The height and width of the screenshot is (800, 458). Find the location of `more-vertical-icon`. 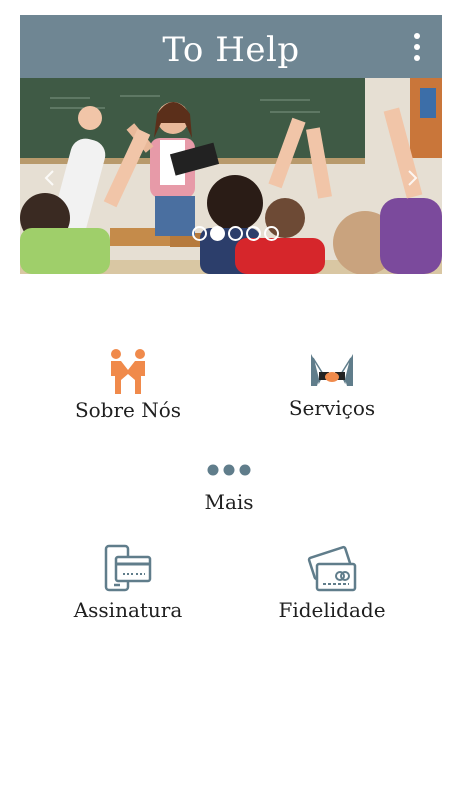

more-vertical-icon is located at coordinates (417, 48).